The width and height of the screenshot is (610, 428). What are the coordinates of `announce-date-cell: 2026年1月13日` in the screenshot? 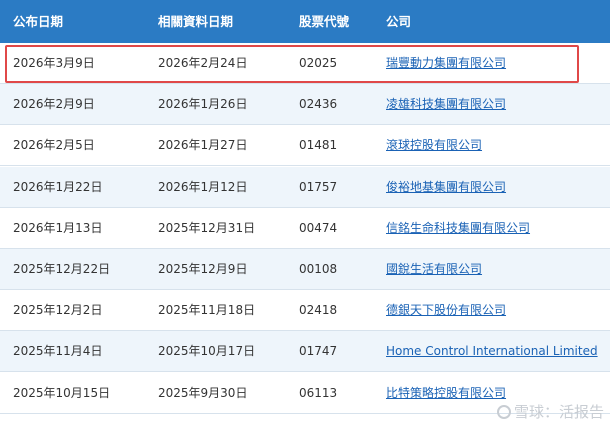 It's located at (58, 227).